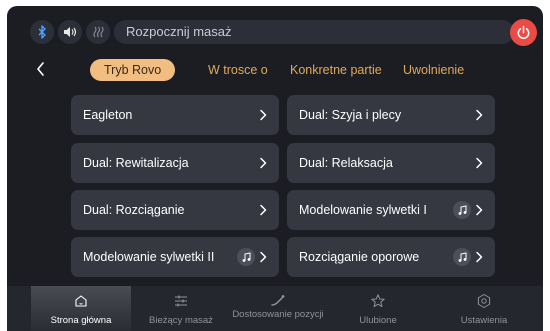 This screenshot has width=550, height=331. I want to click on bluetooth-icon, so click(42, 32).